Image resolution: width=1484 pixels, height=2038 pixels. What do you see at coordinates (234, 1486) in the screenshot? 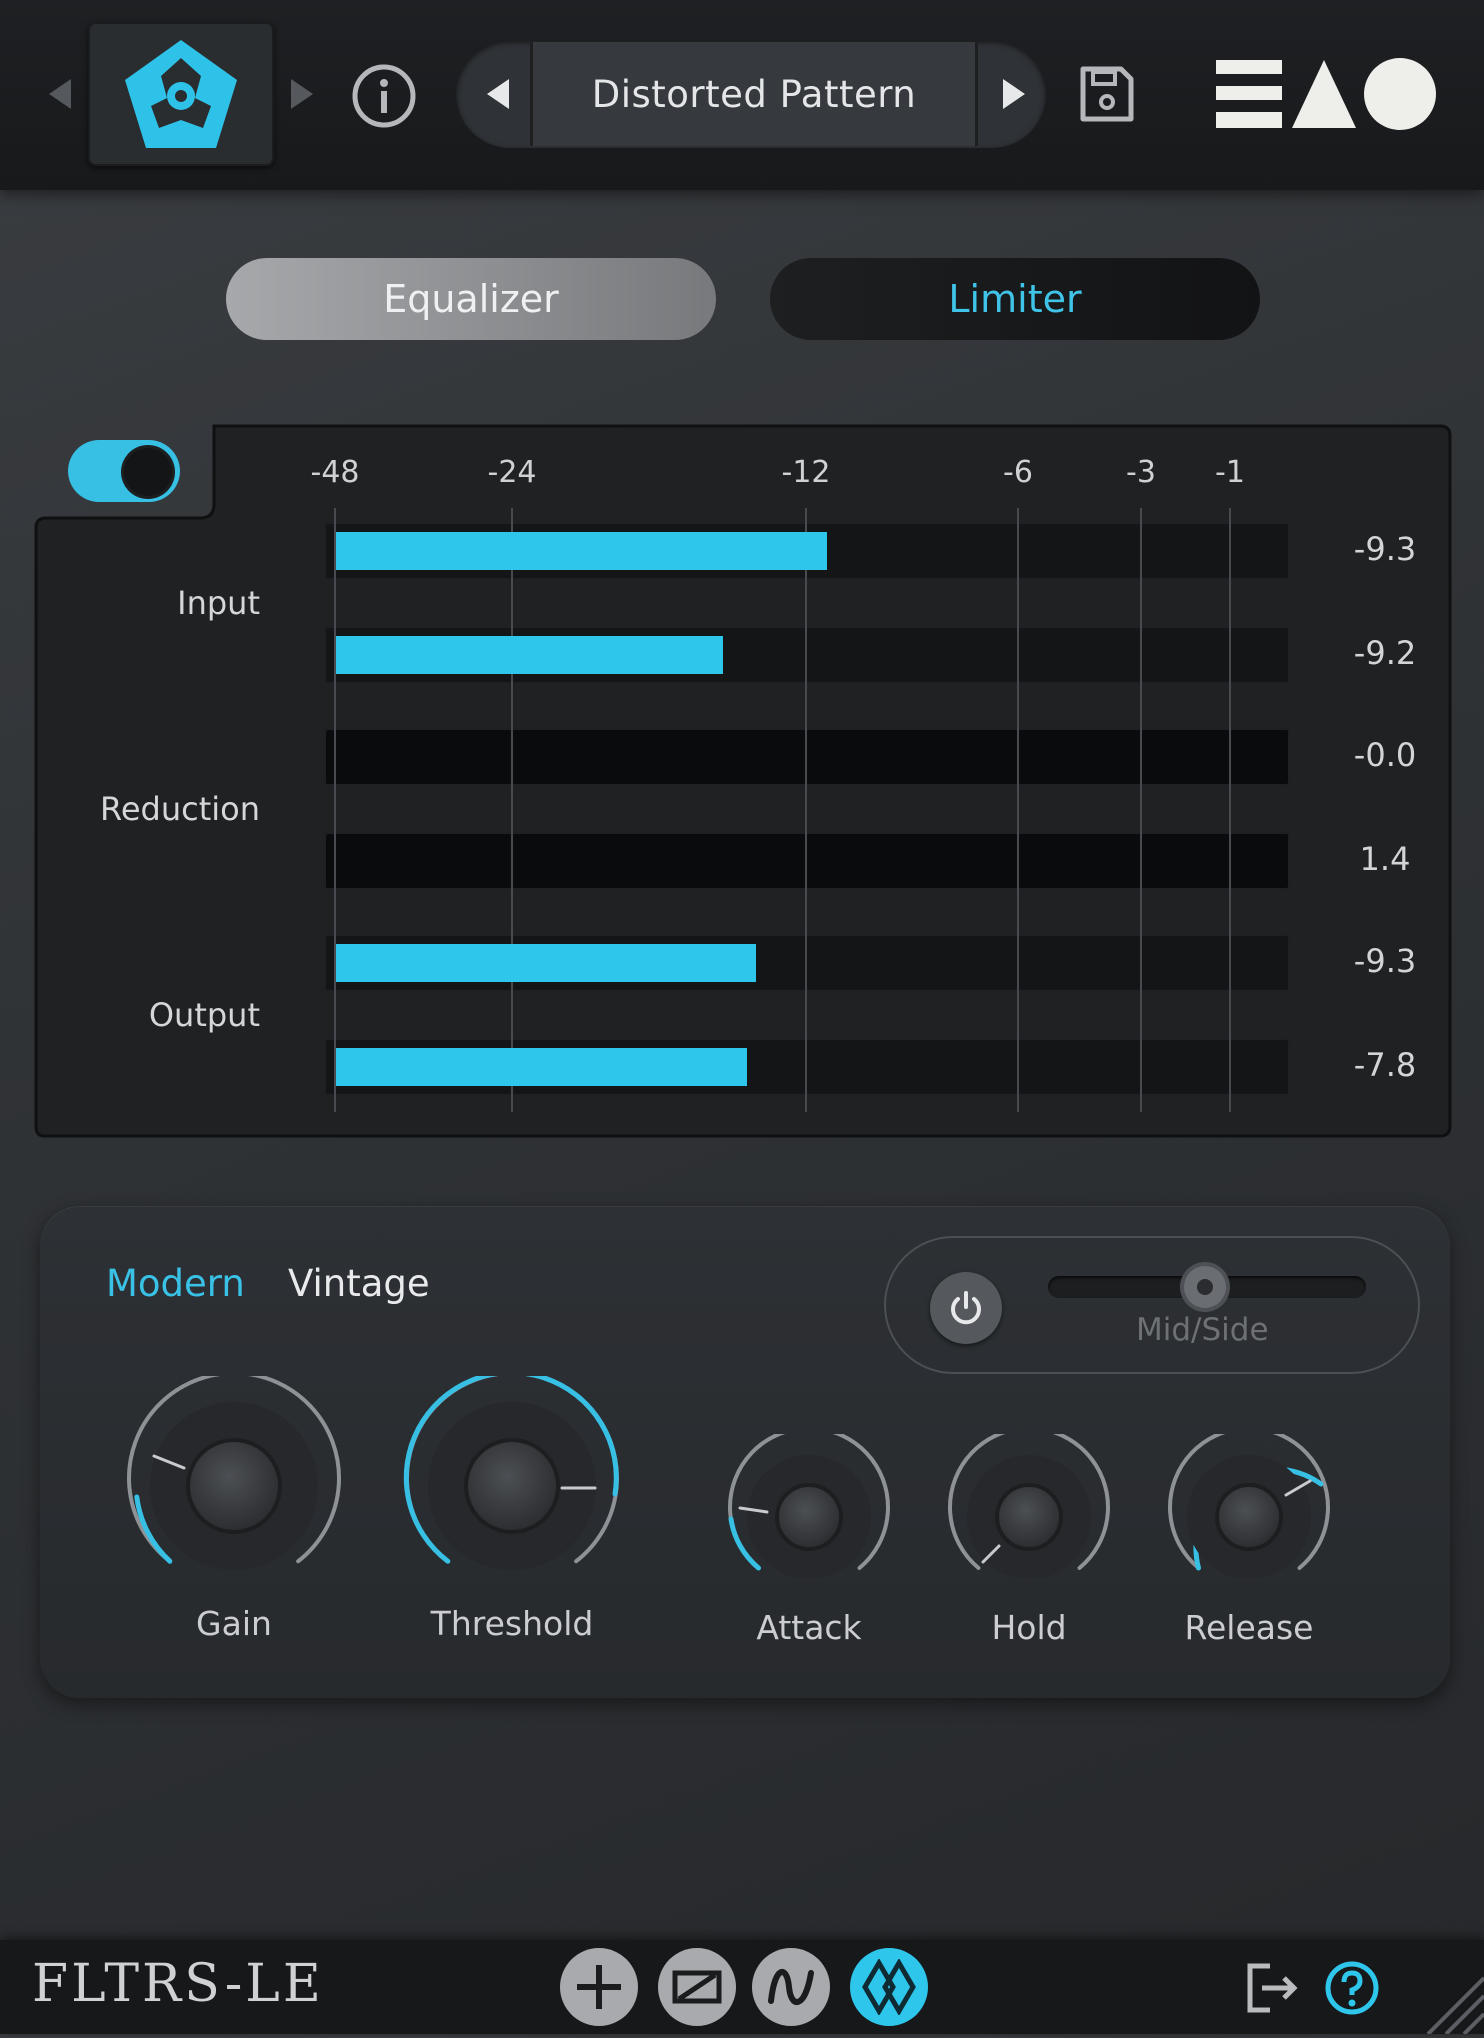
I see `gain-knob` at bounding box center [234, 1486].